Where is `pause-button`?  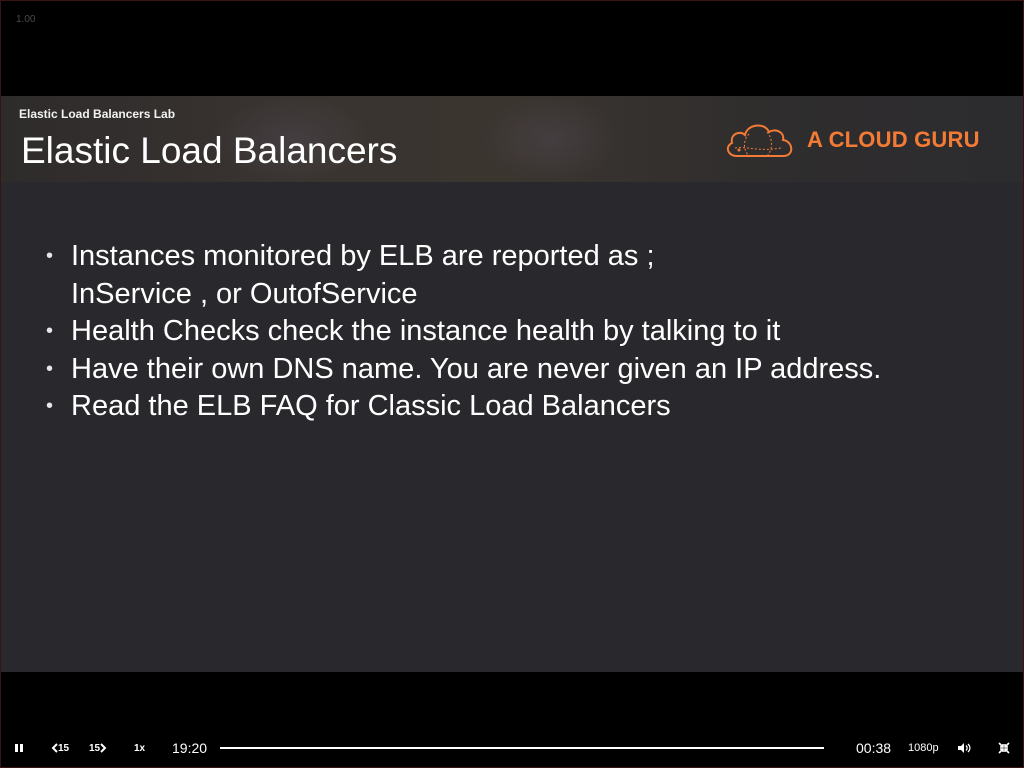
pause-button is located at coordinates (19, 748).